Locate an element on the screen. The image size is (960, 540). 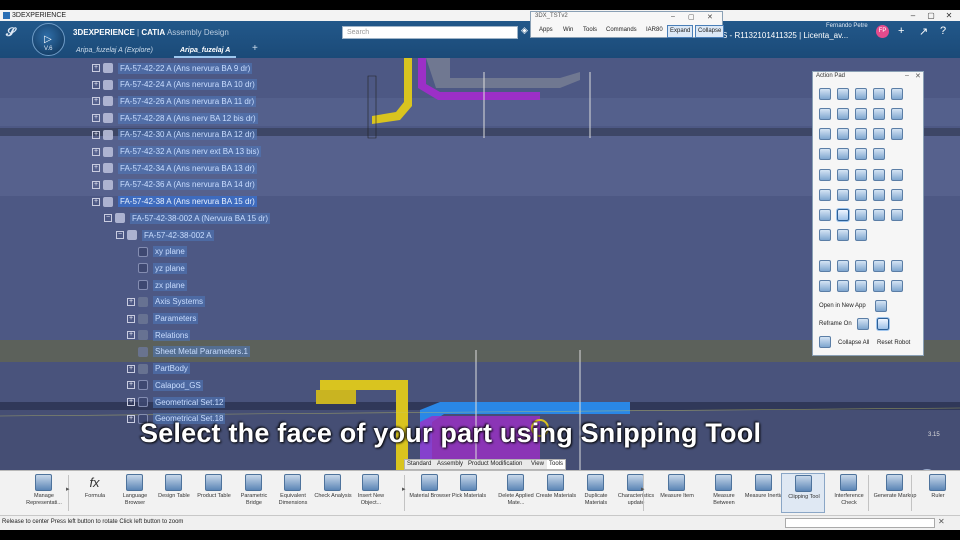
tree-node-label: FA-57-42-24 A (Ans nervura BA 10 dr) is located at coordinates (187, 85).